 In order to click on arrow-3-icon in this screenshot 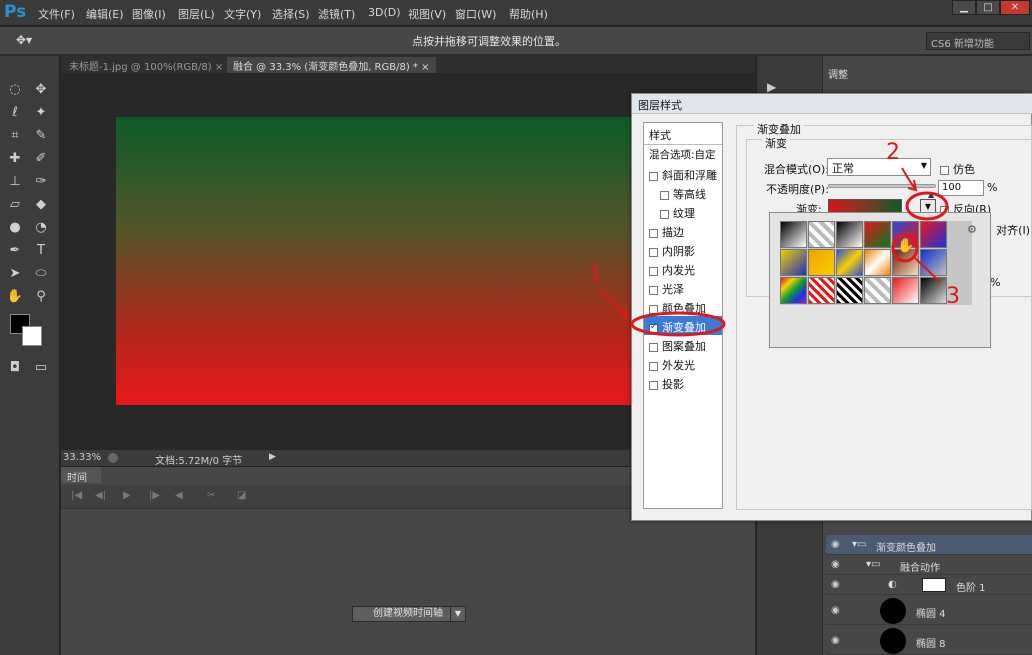, I will do `click(927, 270)`.